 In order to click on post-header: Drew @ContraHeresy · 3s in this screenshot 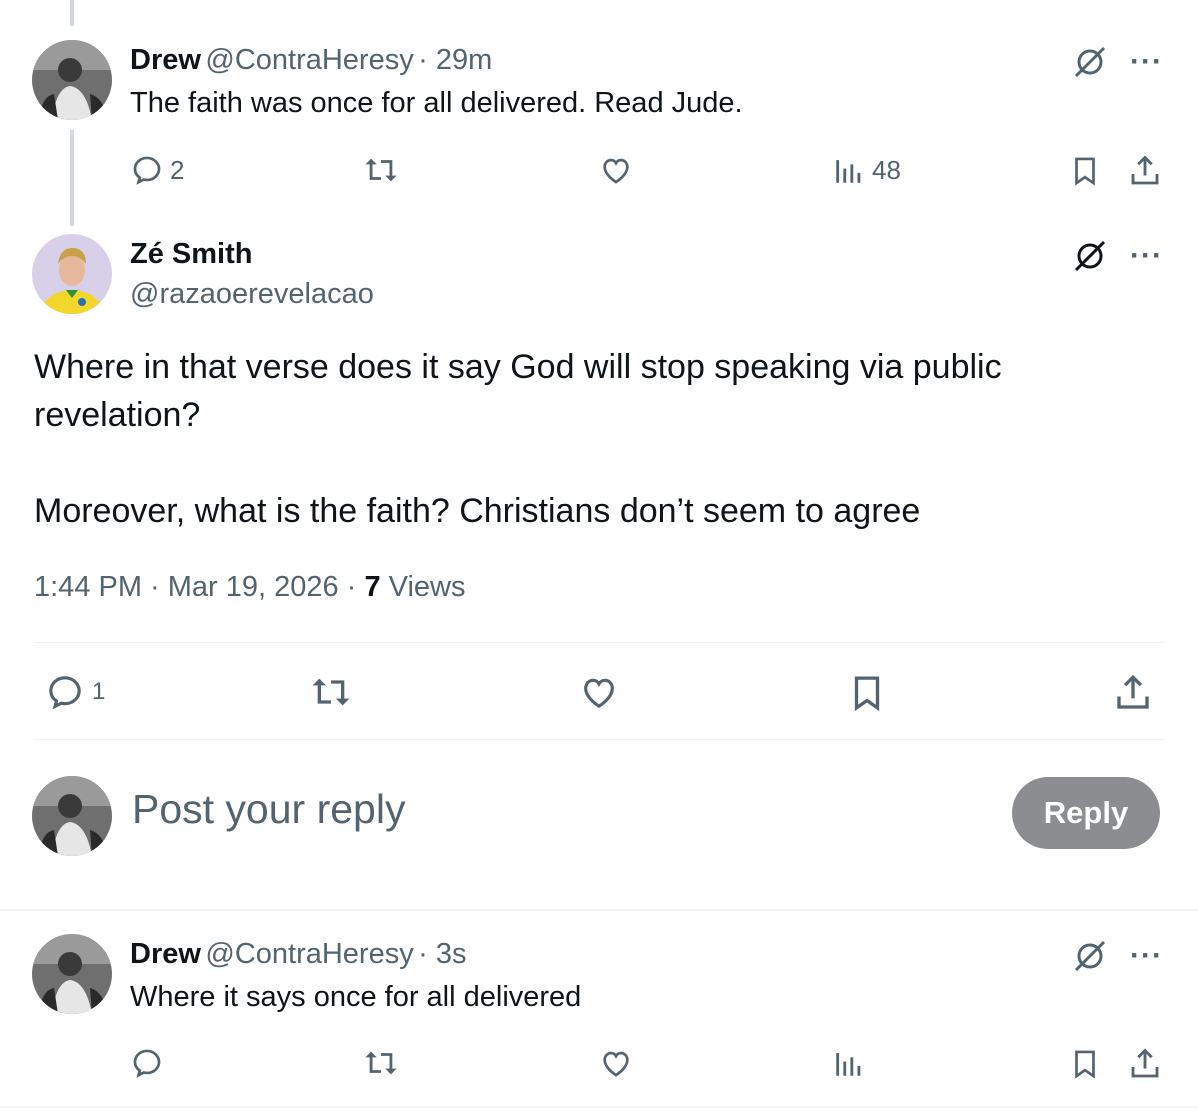, I will do `click(298, 954)`.